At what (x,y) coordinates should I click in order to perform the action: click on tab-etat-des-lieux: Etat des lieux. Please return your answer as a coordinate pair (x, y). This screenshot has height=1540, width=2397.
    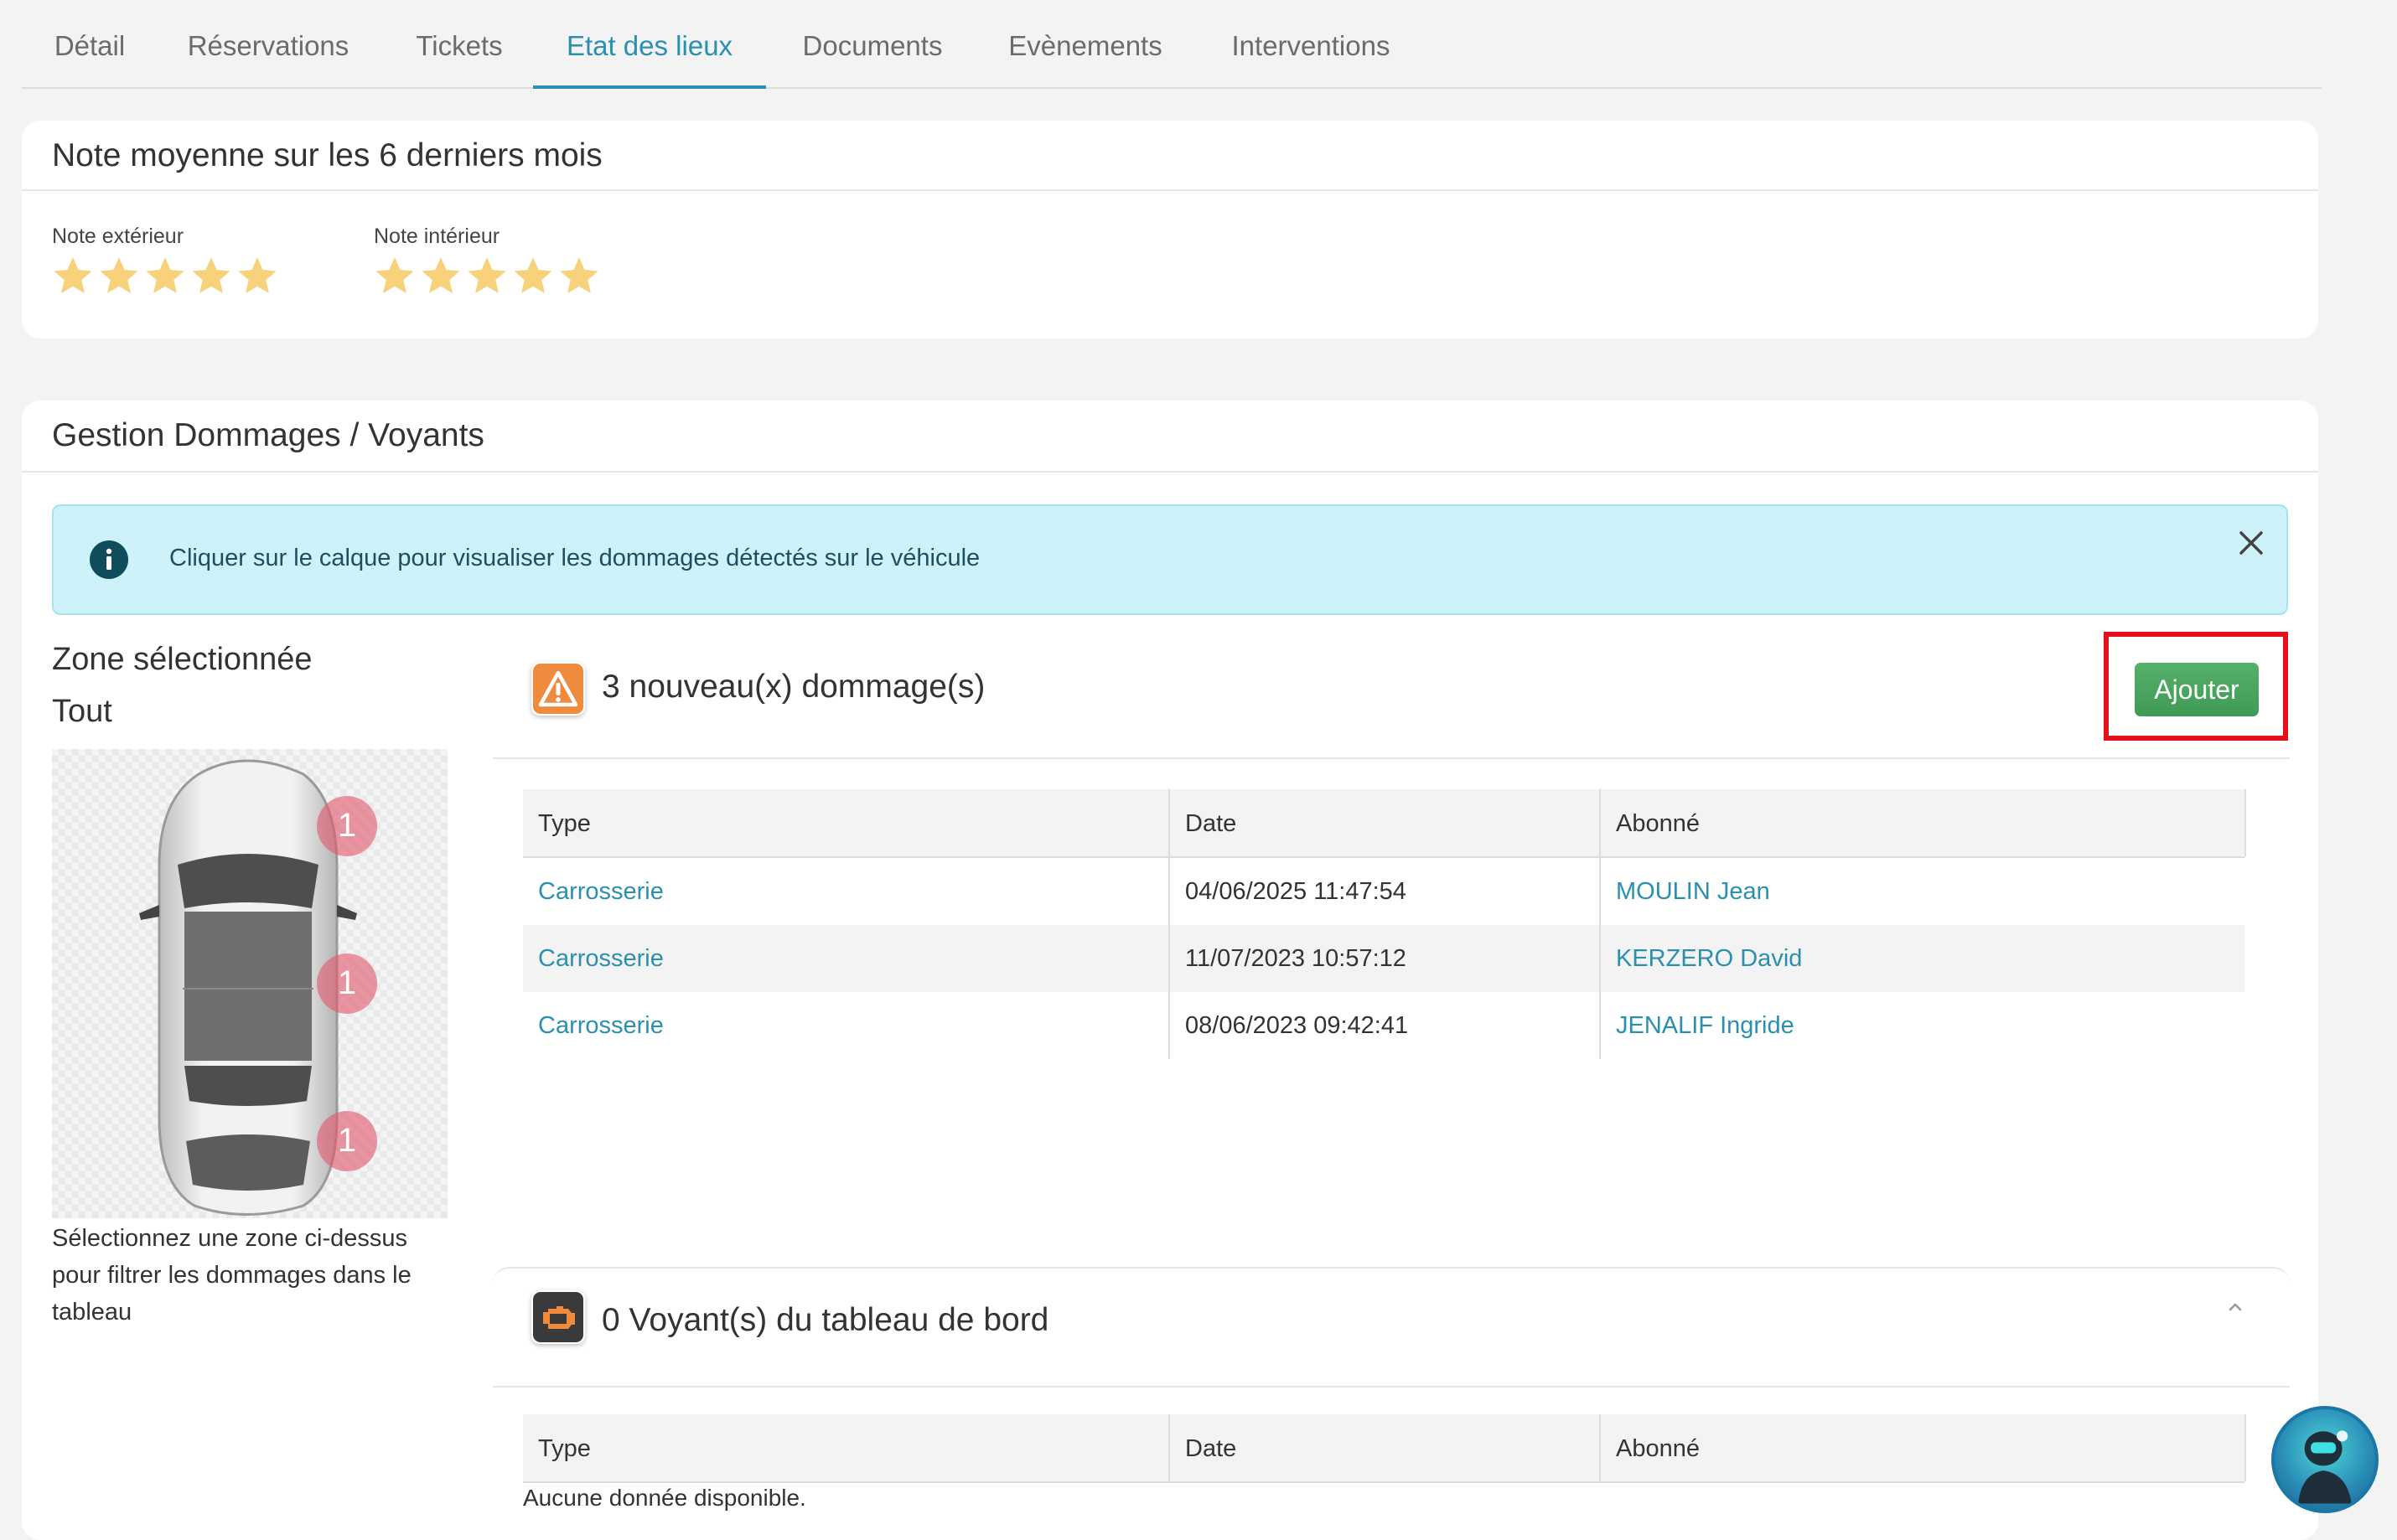
    Looking at the image, I should click on (649, 44).